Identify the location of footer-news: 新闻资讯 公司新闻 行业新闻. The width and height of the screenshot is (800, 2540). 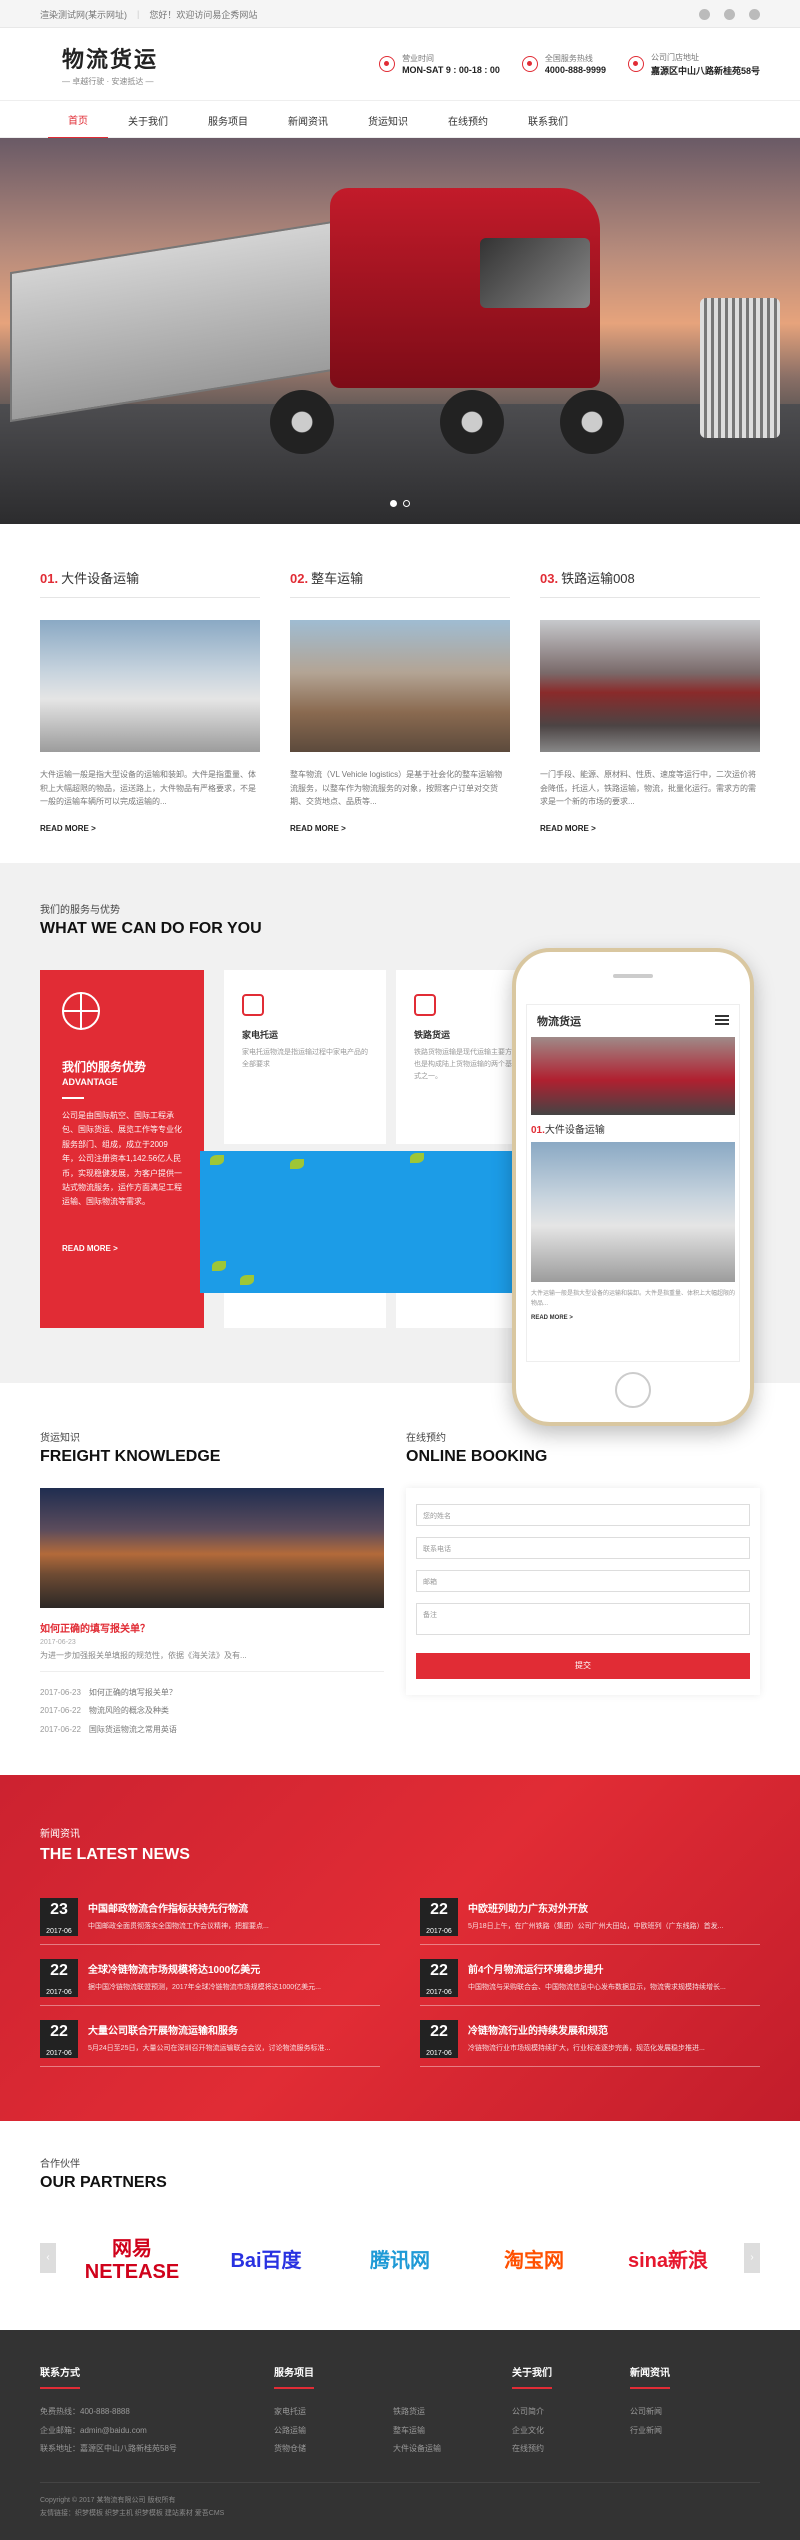
(650, 2411).